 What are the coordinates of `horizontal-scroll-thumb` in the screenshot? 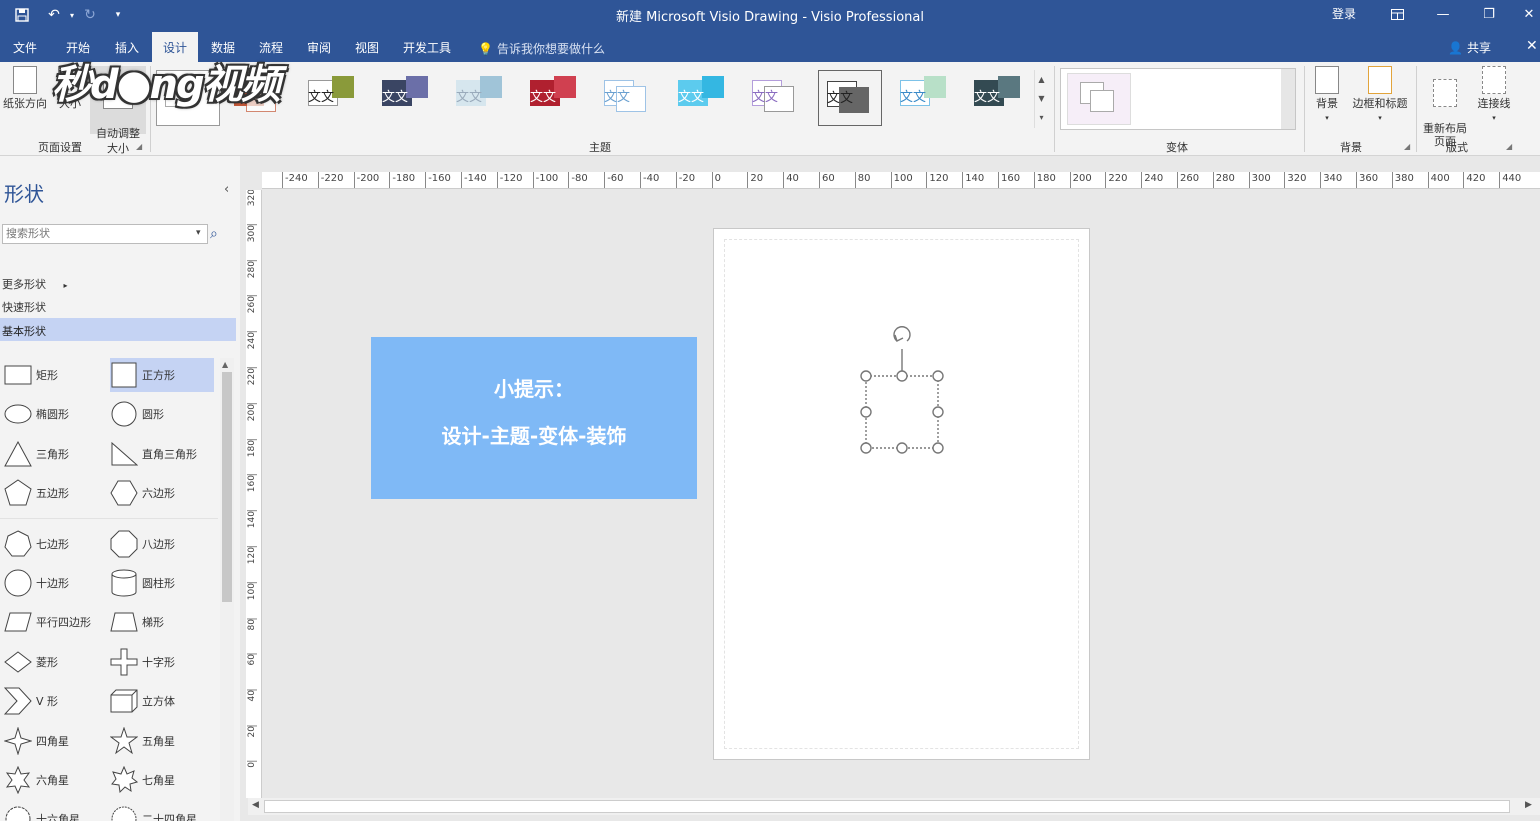 It's located at (887, 806).